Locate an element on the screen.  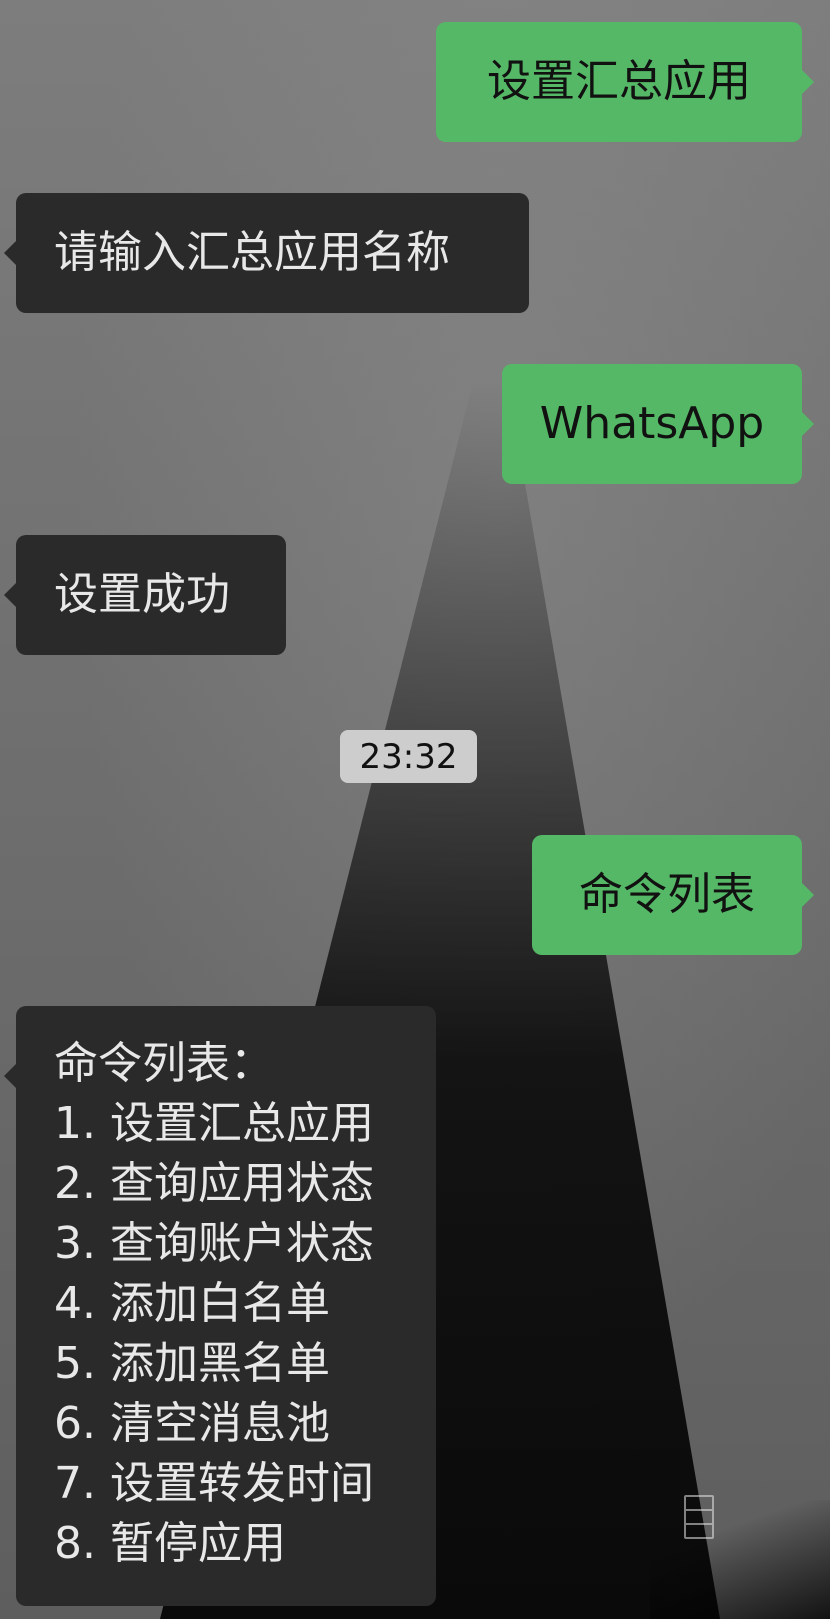
message-bubble-outgoing: 设置汇总应用 is located at coordinates (619, 82).